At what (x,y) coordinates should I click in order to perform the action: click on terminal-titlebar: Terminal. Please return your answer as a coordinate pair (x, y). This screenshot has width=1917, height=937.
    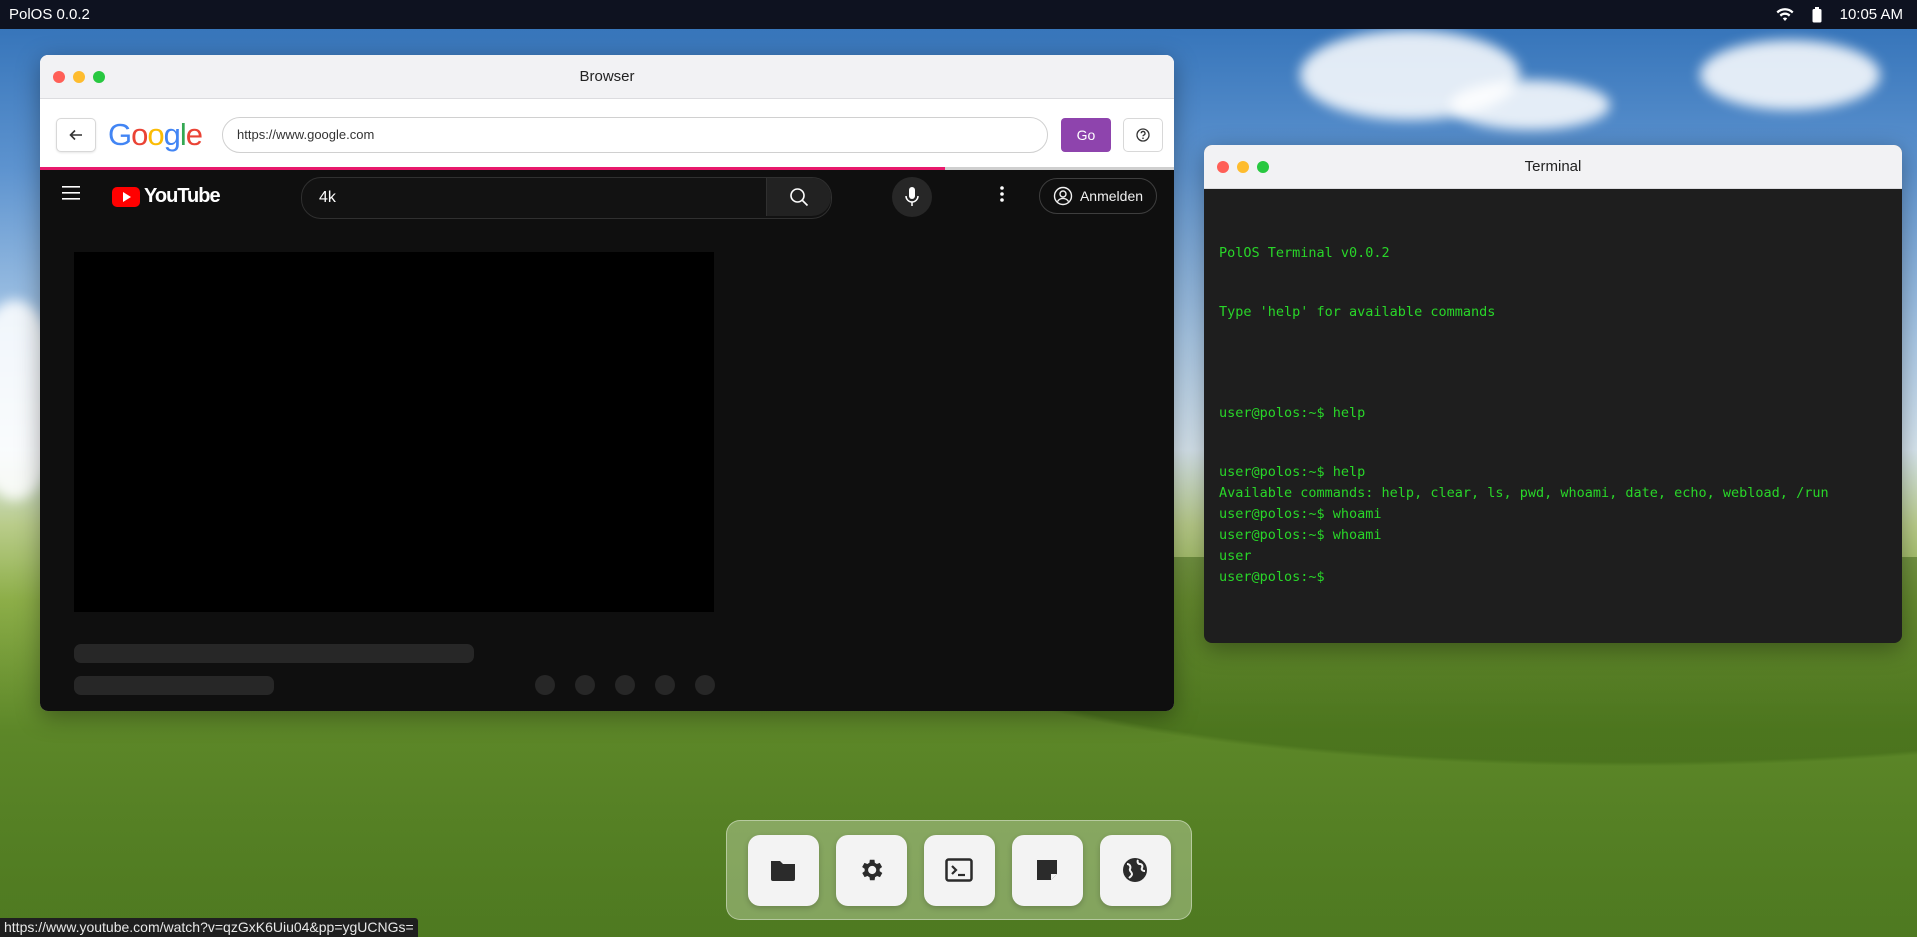
    Looking at the image, I should click on (1553, 167).